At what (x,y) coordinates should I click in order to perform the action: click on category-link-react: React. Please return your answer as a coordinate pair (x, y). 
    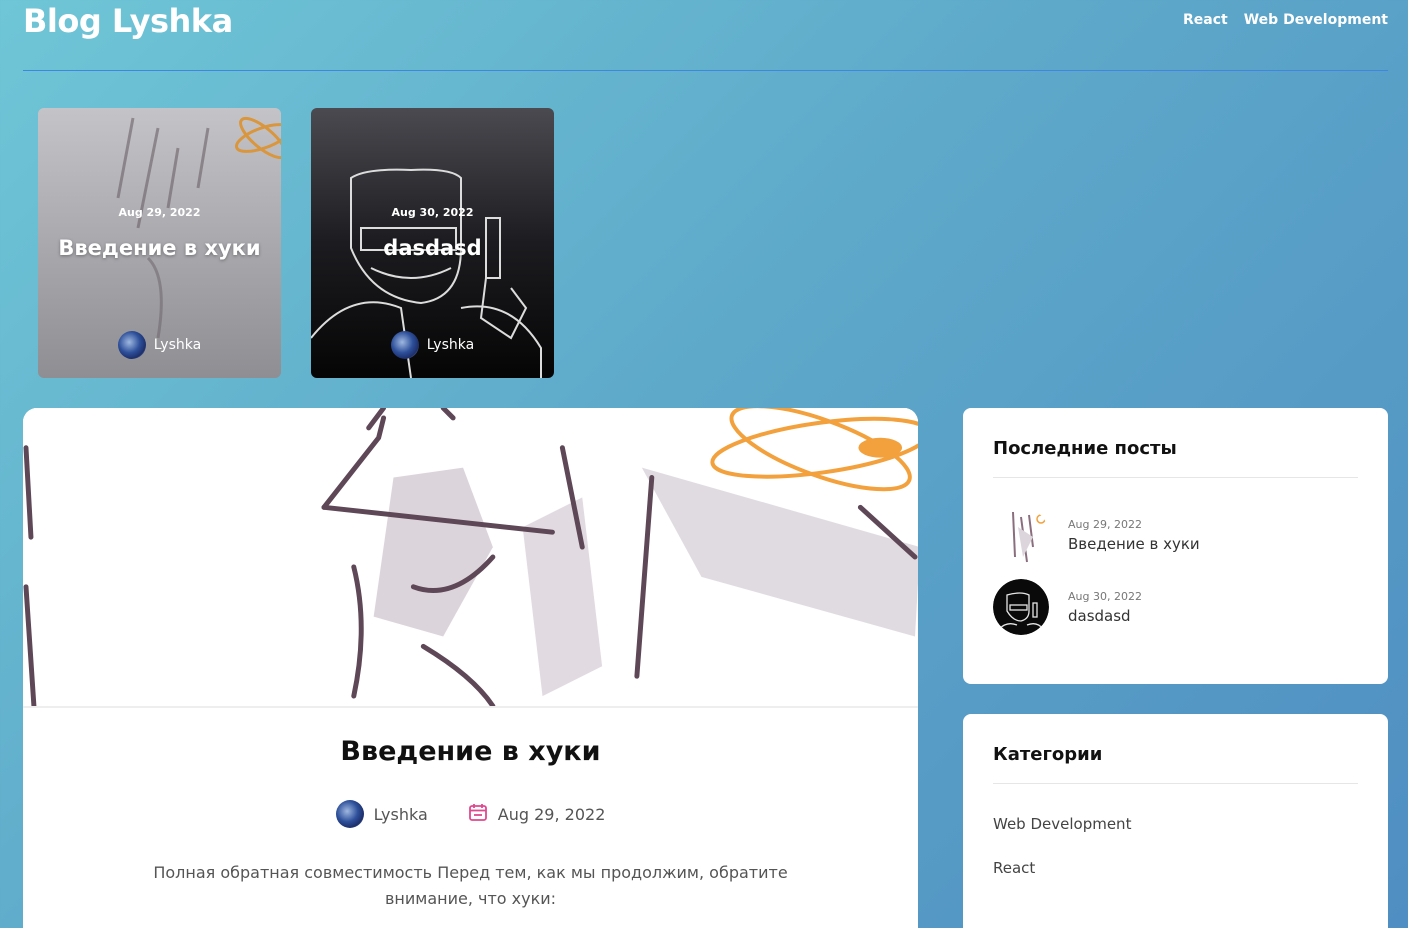
    Looking at the image, I should click on (1175, 868).